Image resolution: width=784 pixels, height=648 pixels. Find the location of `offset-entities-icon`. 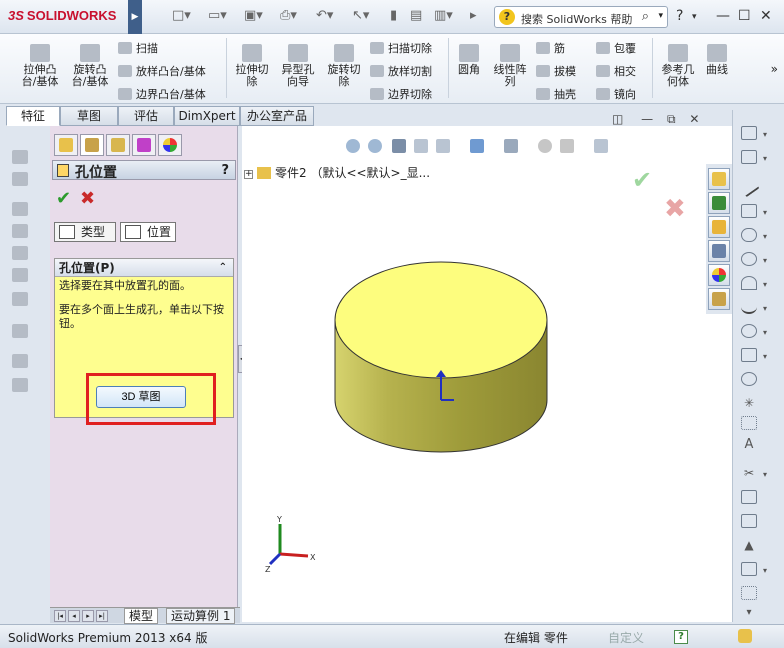

offset-entities-icon is located at coordinates (749, 521).